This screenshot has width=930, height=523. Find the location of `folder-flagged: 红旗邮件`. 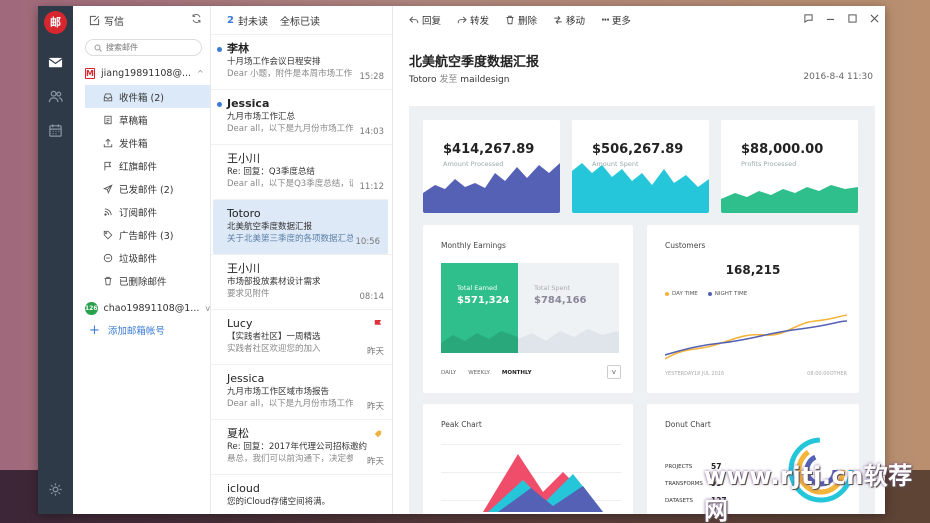

folder-flagged: 红旗邮件 is located at coordinates (141, 165).